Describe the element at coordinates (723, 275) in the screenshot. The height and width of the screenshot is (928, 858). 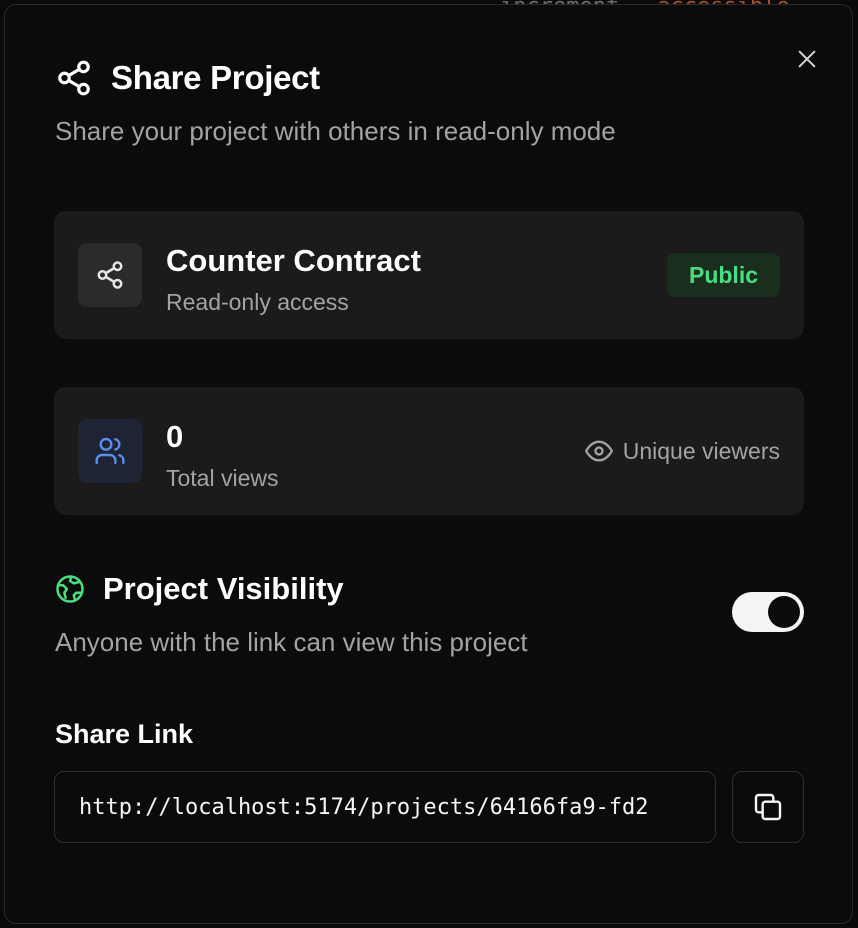
I see `public-badge: Public` at that location.